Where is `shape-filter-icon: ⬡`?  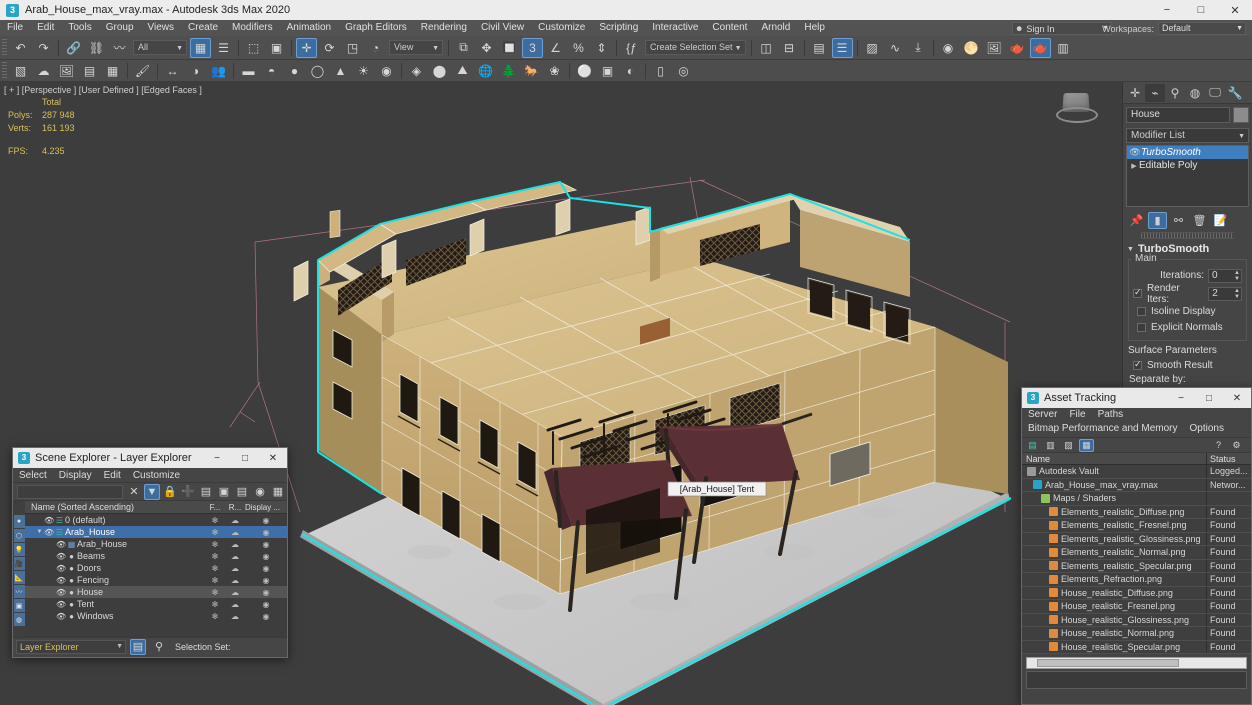 shape-filter-icon: ⬡ is located at coordinates (19, 535).